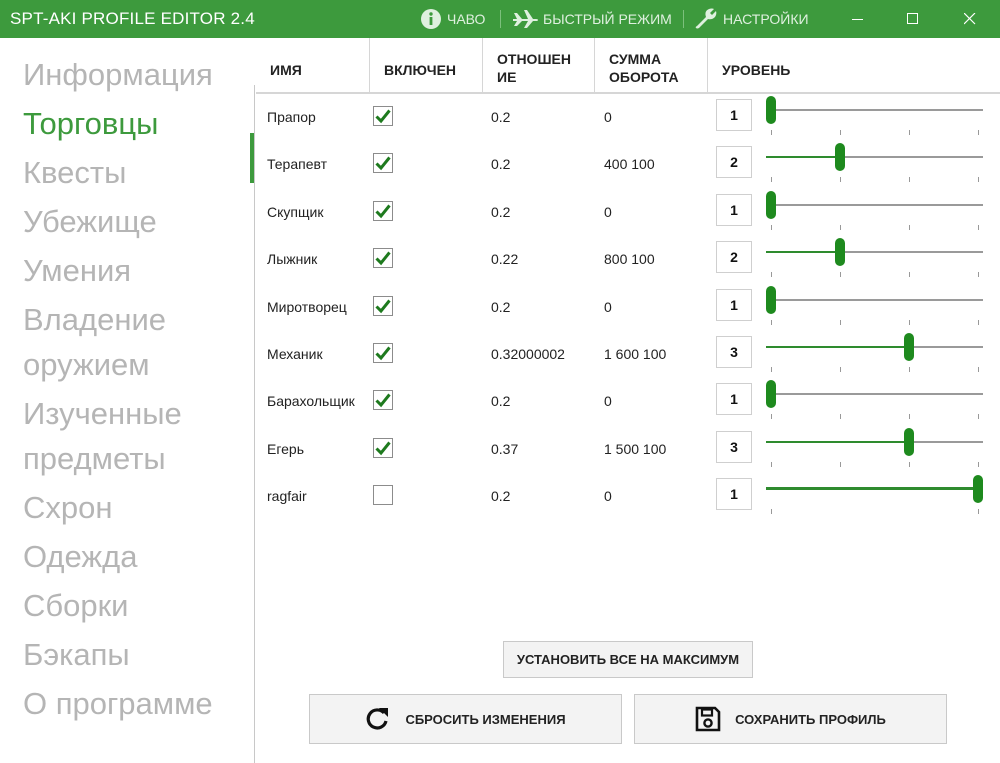  I want to click on settings-button: НАСТРОЙКИ, so click(751, 19).